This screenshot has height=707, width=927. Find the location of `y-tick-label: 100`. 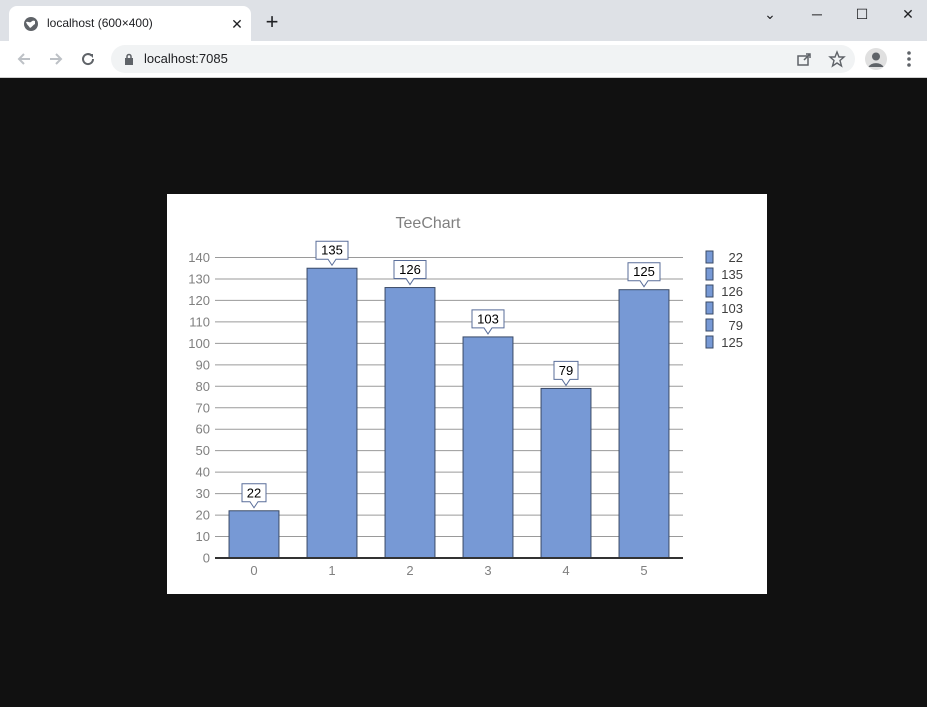

y-tick-label: 100 is located at coordinates (199, 343).